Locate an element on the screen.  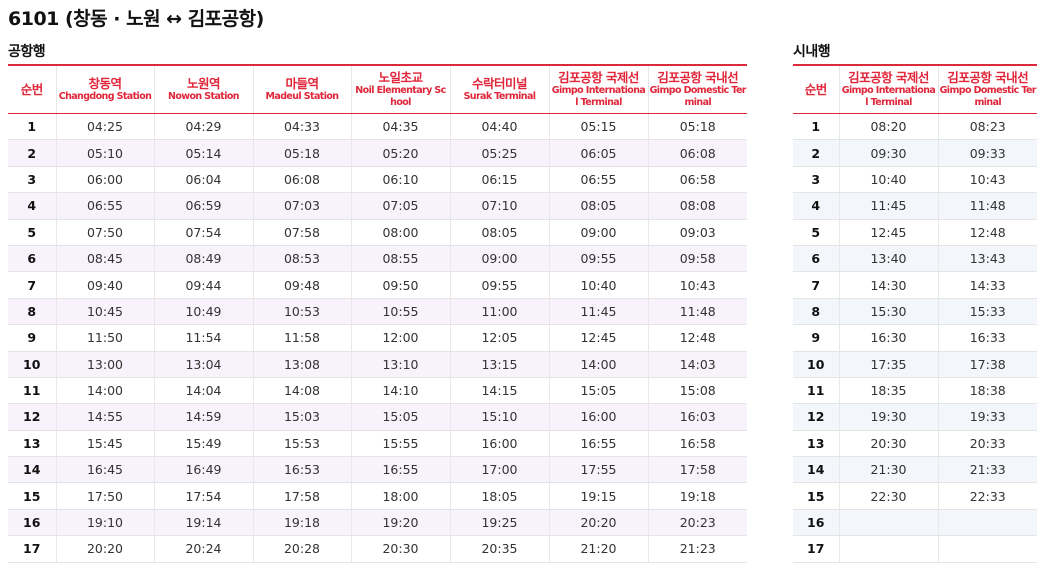
table-row: 14 16:45 16:49 16:53 16:55 17:00 17:55 17:58 is located at coordinates (377, 470).